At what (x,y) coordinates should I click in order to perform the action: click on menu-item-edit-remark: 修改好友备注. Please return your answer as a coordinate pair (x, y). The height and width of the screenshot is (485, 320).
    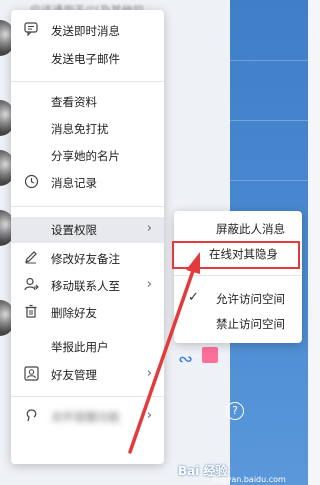
    Looking at the image, I should click on (87, 259).